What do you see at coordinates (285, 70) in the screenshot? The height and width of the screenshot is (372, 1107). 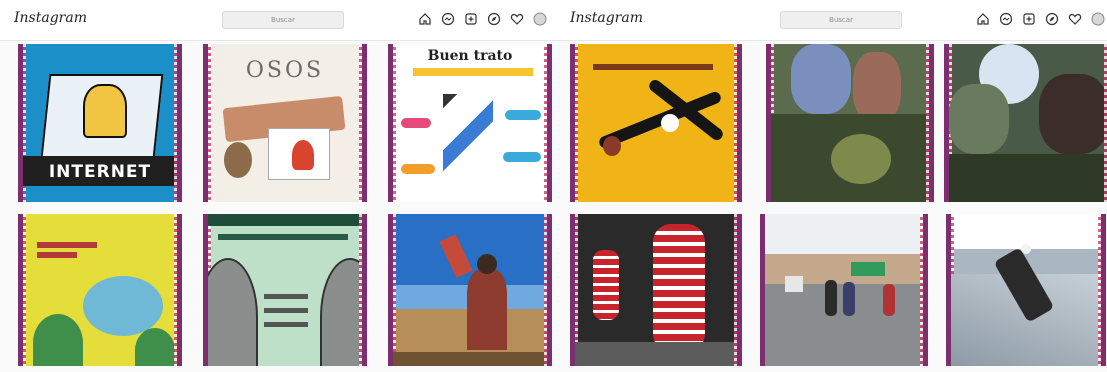 I see `post-title: OSOS` at bounding box center [285, 70].